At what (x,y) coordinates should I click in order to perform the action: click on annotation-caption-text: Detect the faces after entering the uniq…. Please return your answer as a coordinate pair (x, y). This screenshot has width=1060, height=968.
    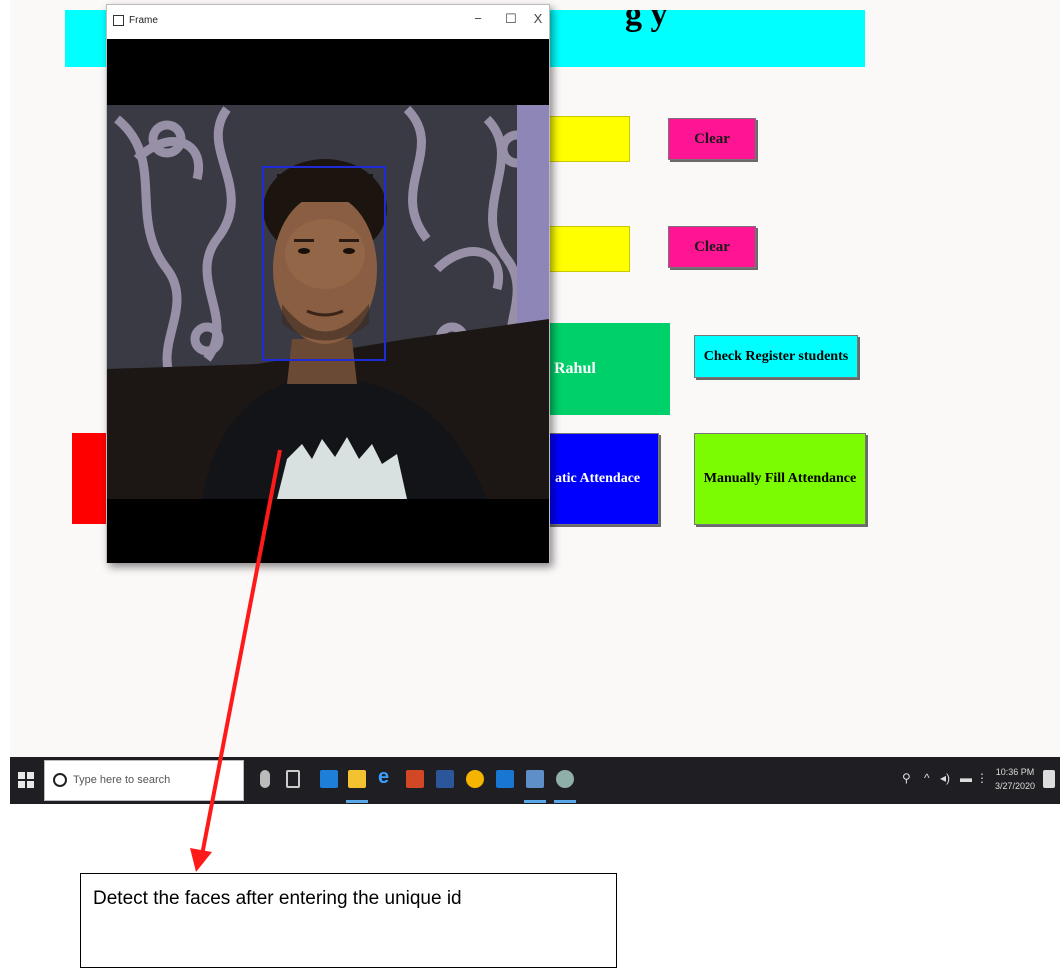
    Looking at the image, I should click on (277, 898).